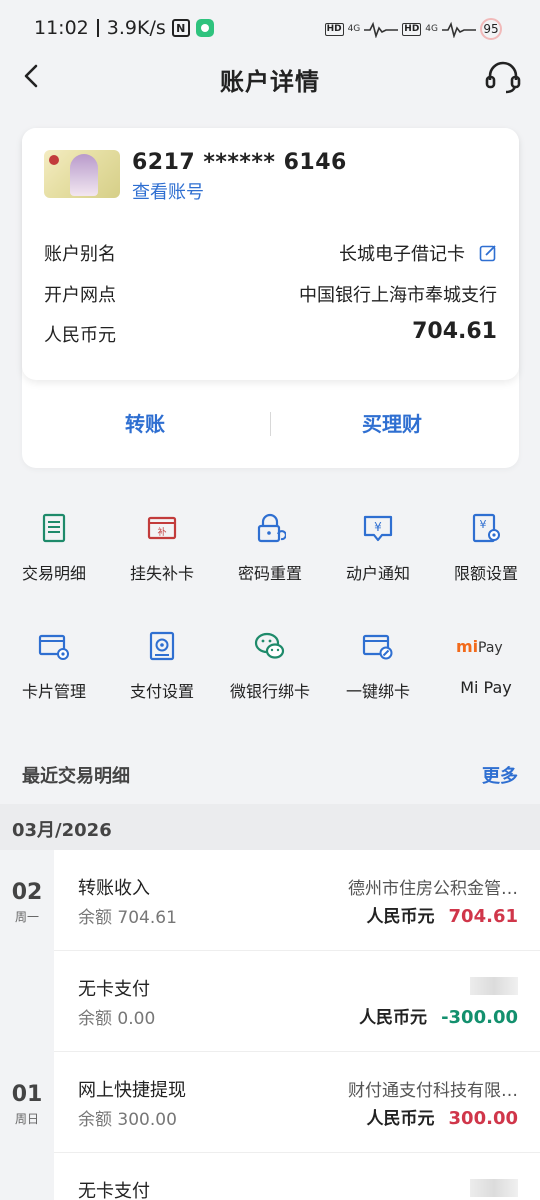 The height and width of the screenshot is (1200, 540). Describe the element at coordinates (54, 528) in the screenshot. I see `list-icon` at that location.